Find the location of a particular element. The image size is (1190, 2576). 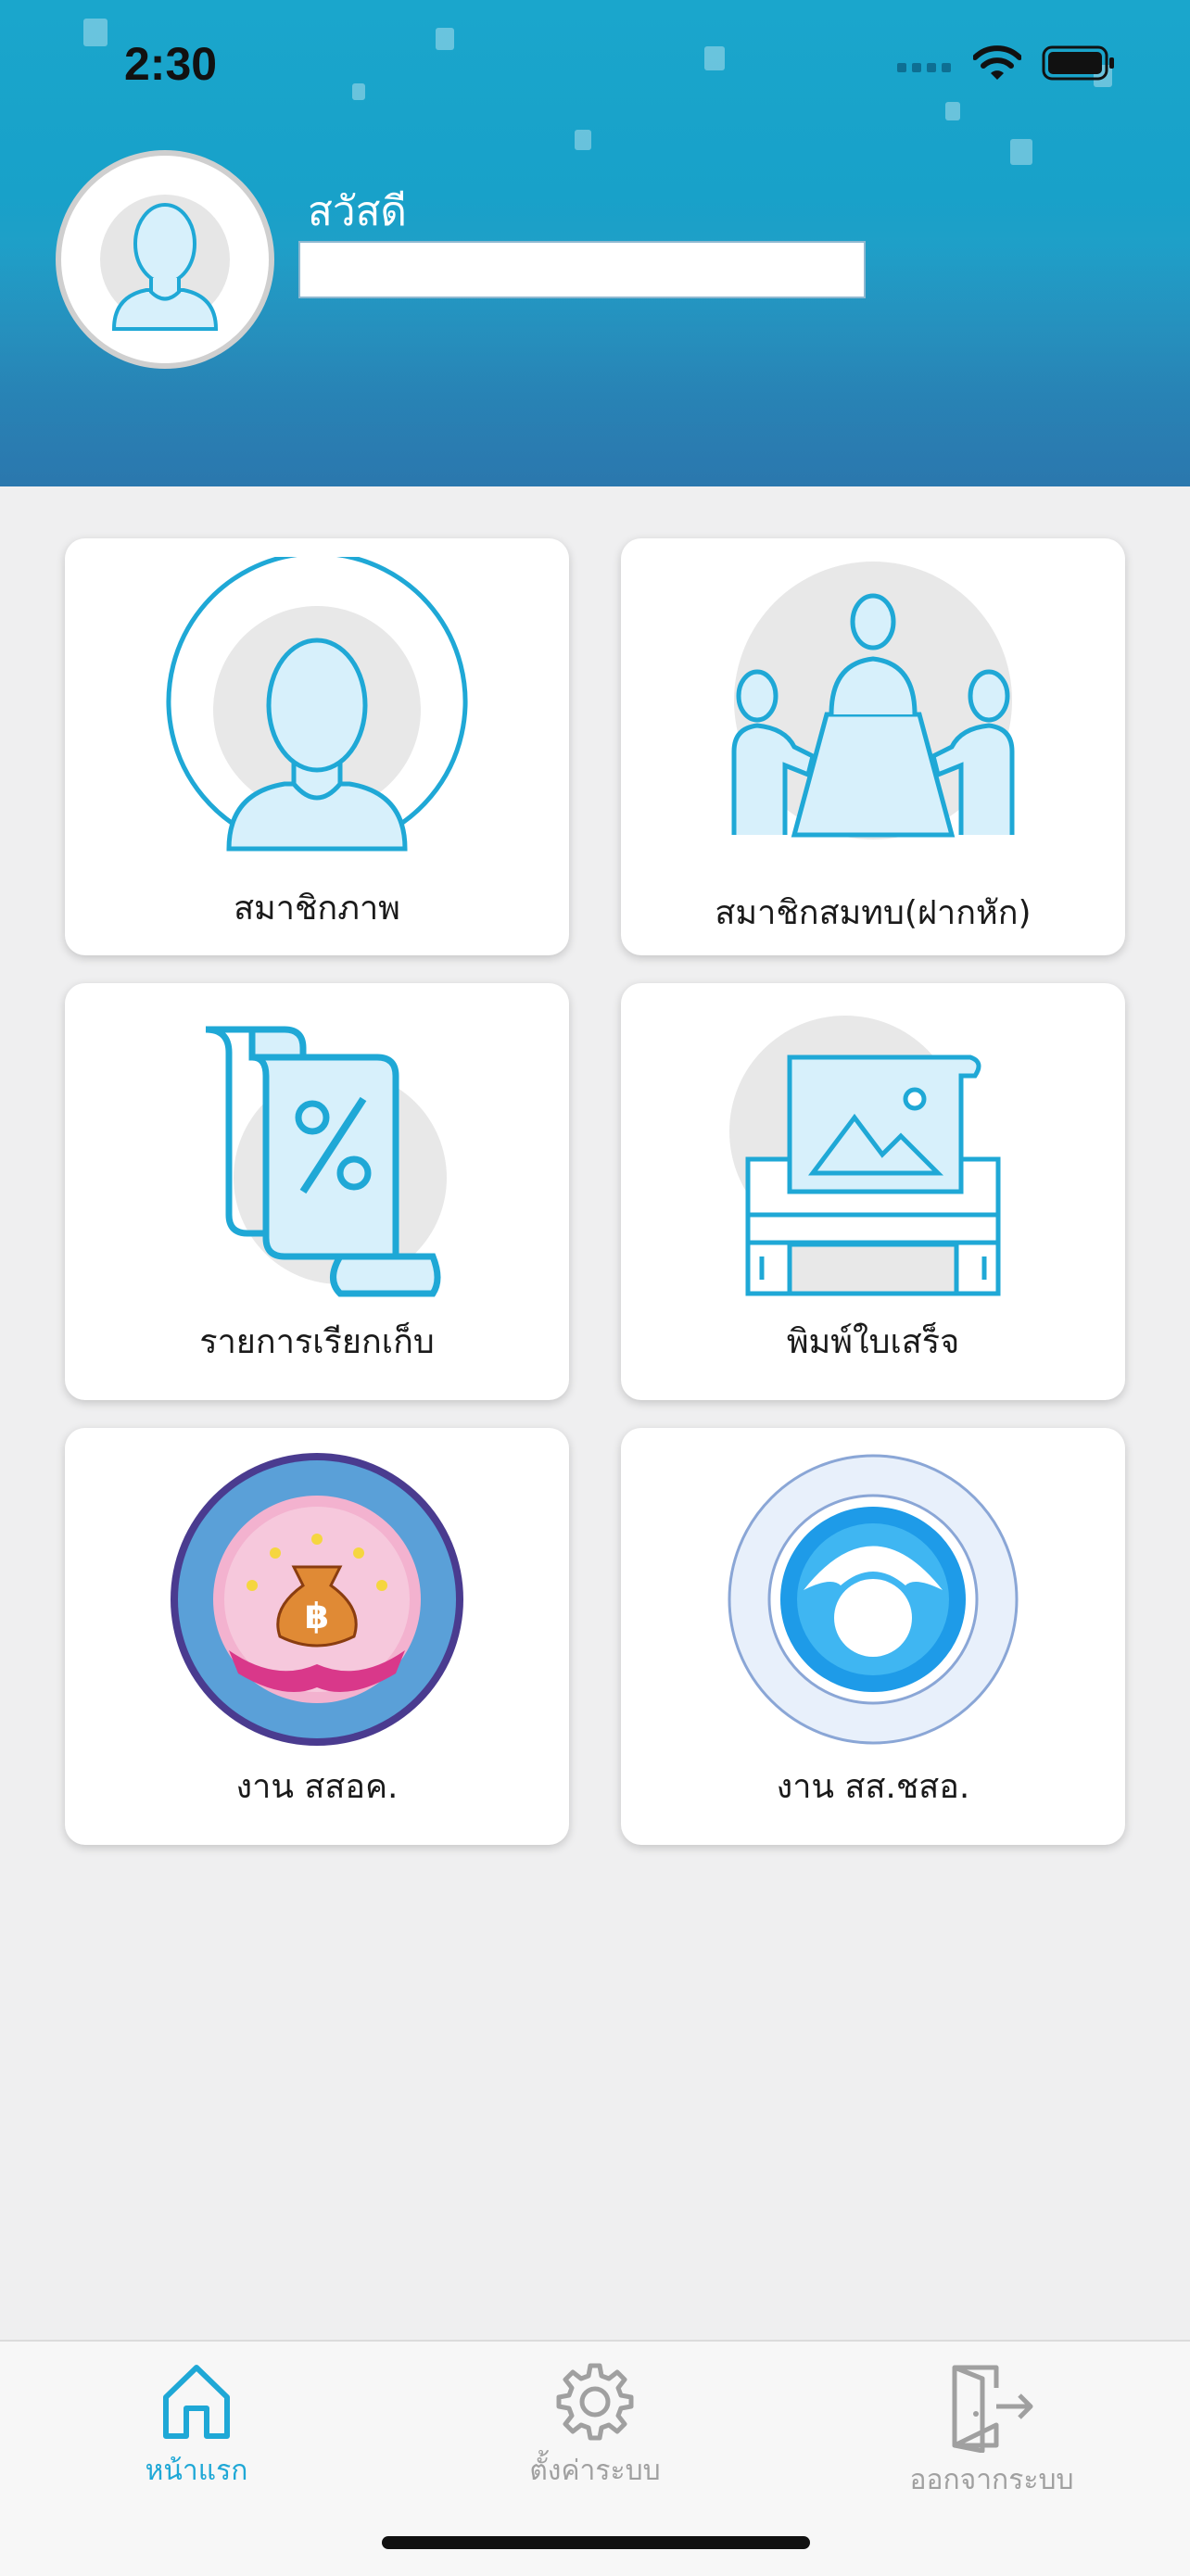

tab-settings: ตั้งค่าระบบ is located at coordinates (595, 2426).